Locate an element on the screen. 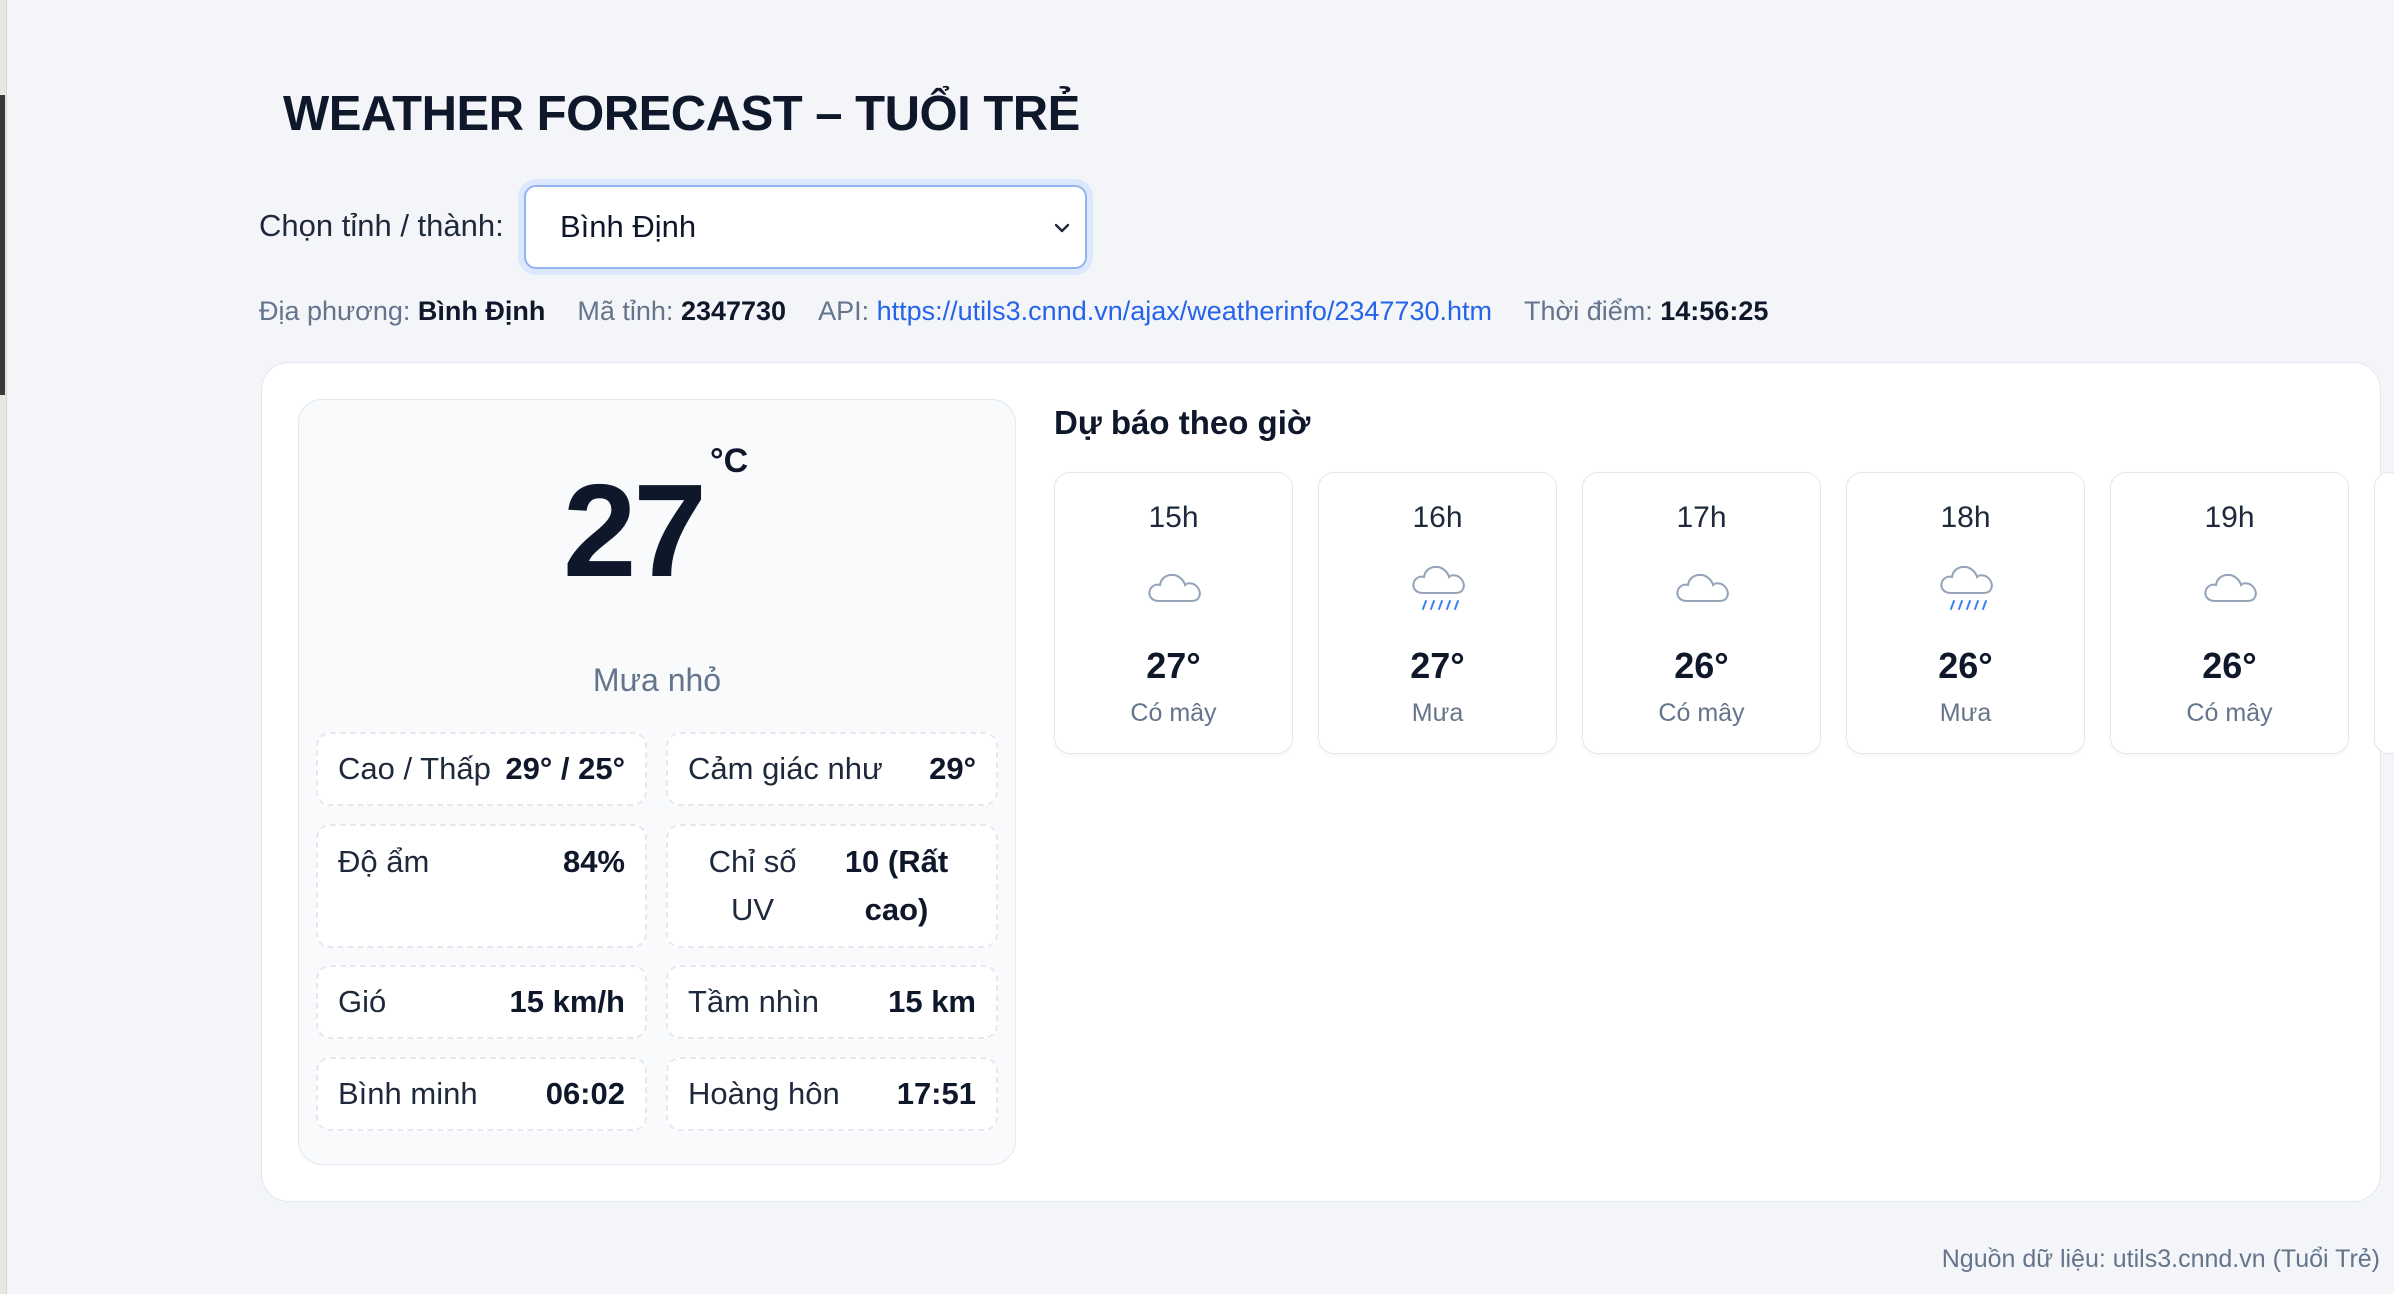 The width and height of the screenshot is (2394, 1294). stat-label: Chỉ số UV is located at coordinates (752, 885).